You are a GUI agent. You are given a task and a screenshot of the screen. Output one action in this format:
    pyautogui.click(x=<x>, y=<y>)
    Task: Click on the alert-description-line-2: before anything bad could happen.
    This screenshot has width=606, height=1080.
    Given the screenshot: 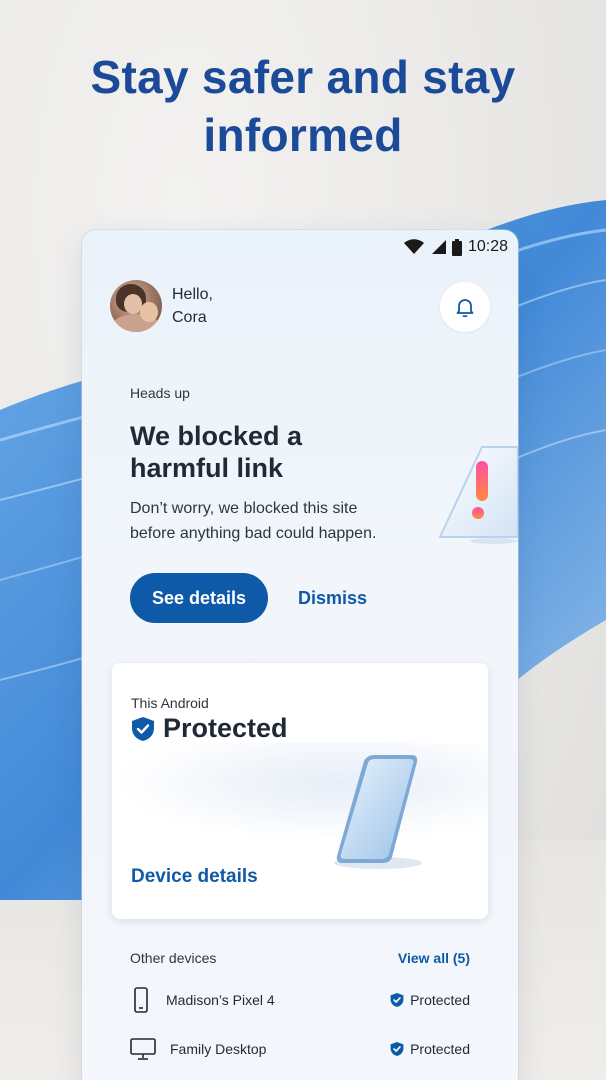 What is the action you would take?
    pyautogui.click(x=253, y=533)
    